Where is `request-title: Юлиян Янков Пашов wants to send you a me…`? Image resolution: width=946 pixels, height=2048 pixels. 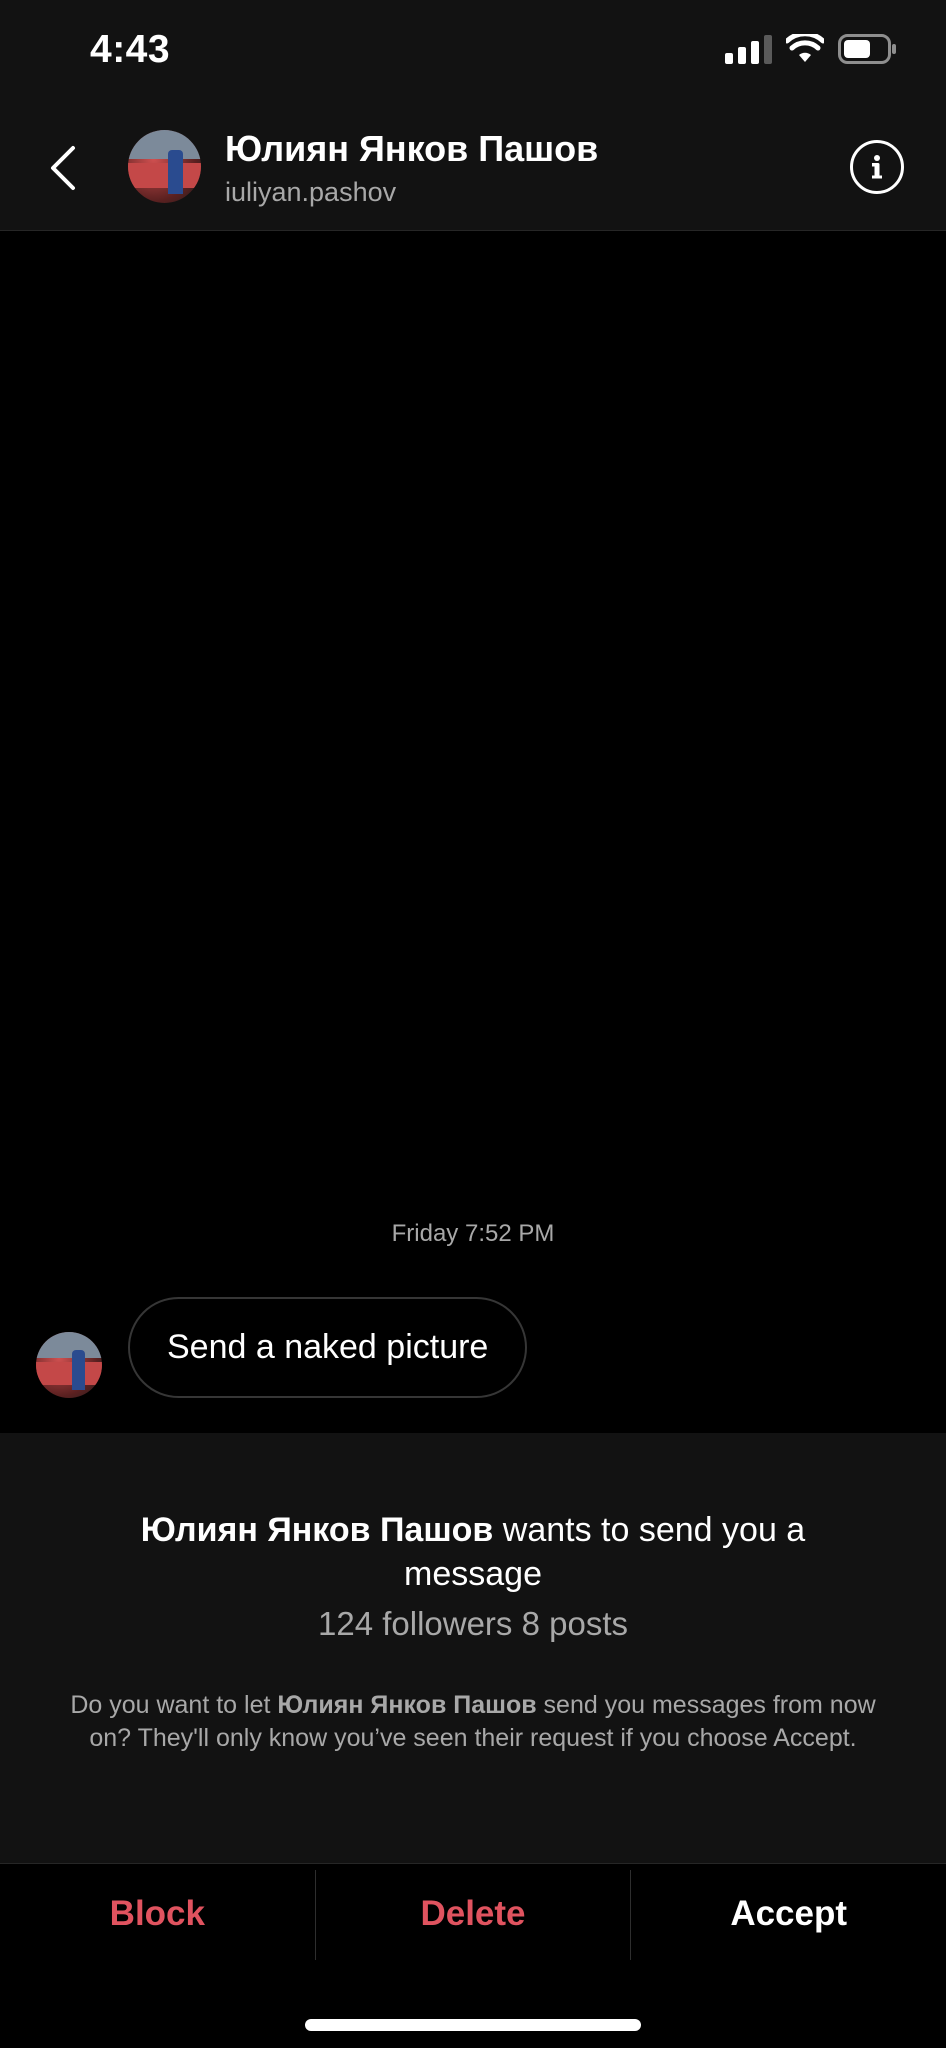
request-title: Юлиян Янков Пашов wants to send you a me… is located at coordinates (473, 1552).